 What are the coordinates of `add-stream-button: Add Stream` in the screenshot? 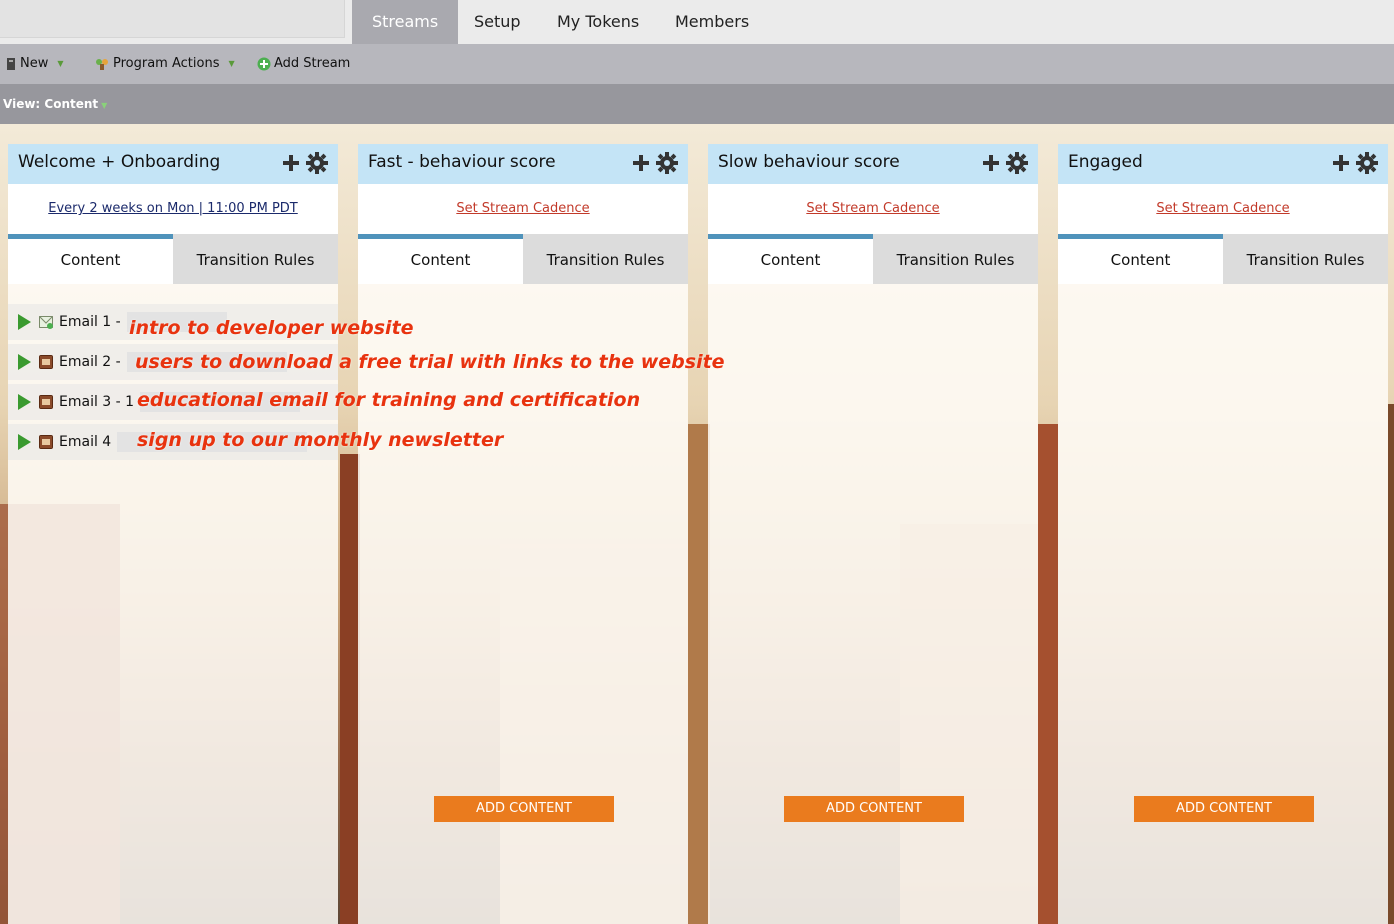 It's located at (303, 64).